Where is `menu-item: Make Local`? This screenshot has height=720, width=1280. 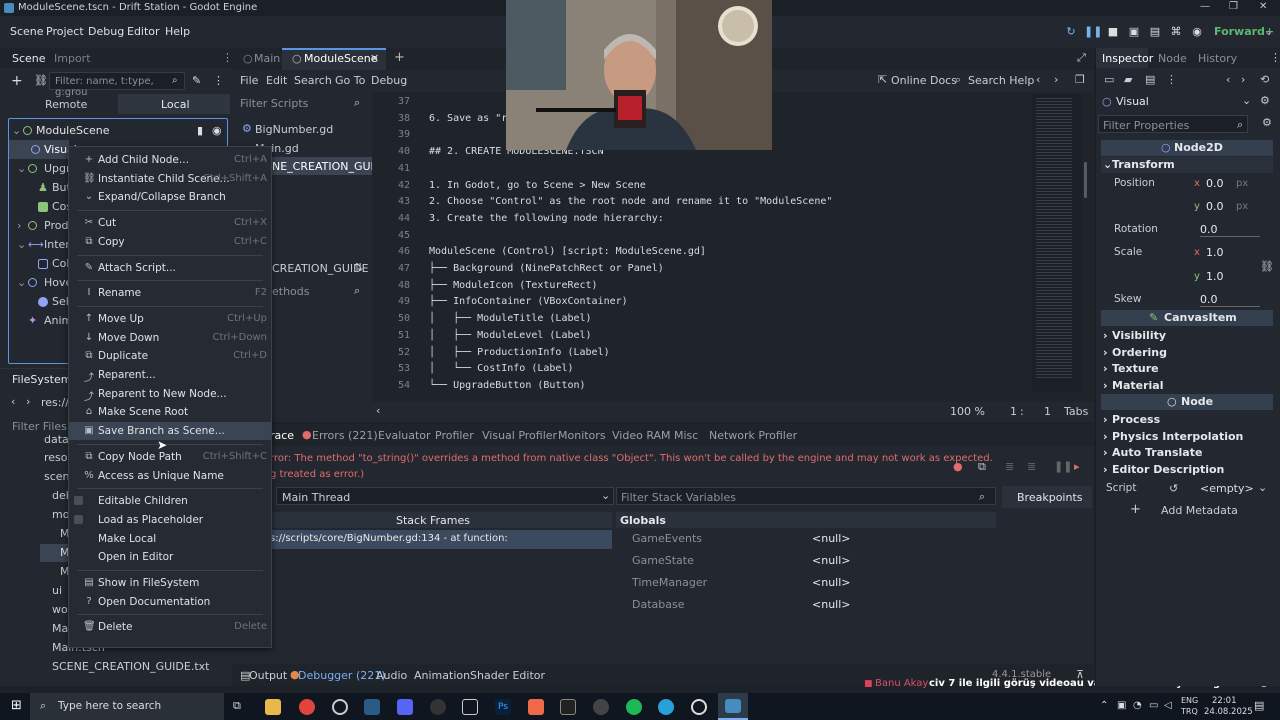 menu-item: Make Local is located at coordinates (170, 539).